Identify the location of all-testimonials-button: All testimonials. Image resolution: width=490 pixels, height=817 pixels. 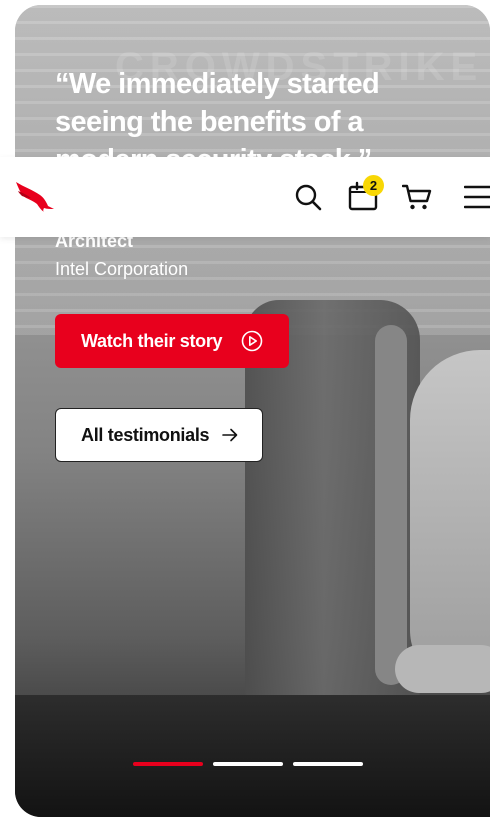
(159, 435).